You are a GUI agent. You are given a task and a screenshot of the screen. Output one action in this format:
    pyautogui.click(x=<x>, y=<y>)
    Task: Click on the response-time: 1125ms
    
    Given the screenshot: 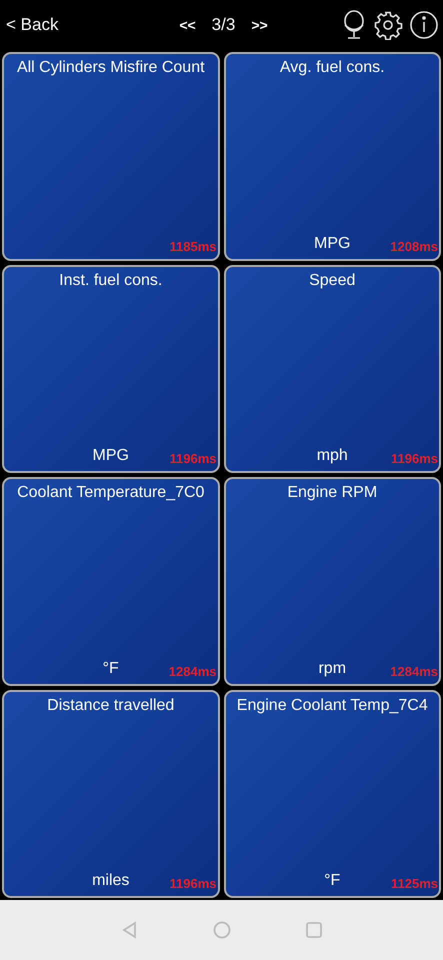 What is the action you would take?
    pyautogui.click(x=414, y=883)
    